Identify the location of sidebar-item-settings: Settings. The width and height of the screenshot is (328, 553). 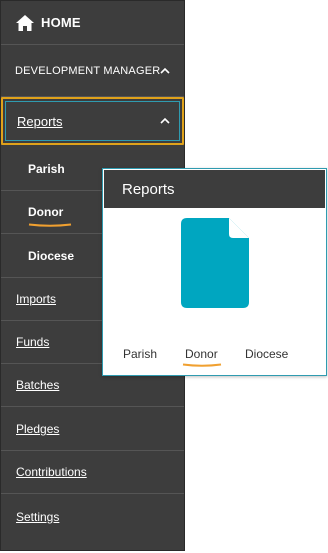
(92, 516).